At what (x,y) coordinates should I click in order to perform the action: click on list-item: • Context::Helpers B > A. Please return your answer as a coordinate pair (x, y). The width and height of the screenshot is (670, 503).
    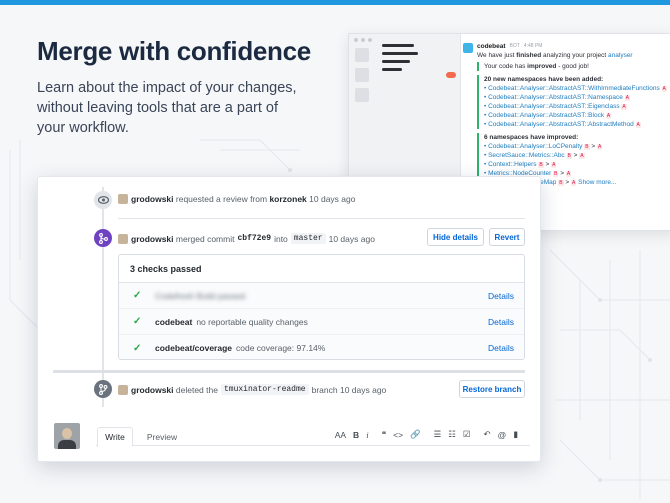
    Looking at the image, I should click on (577, 164).